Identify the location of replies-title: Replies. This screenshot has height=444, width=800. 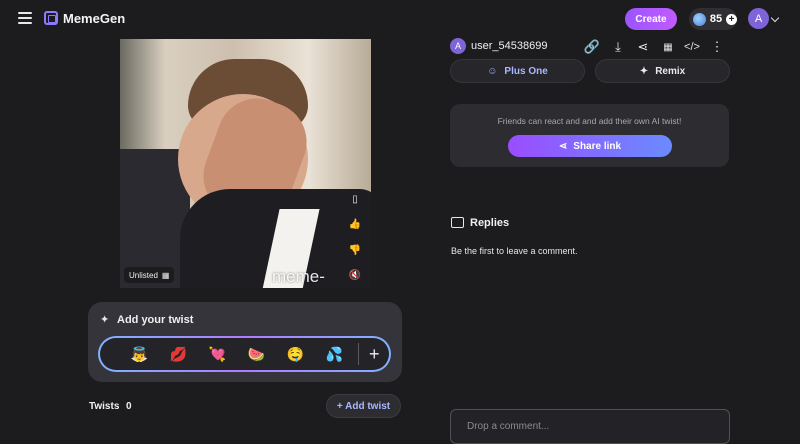
(490, 223).